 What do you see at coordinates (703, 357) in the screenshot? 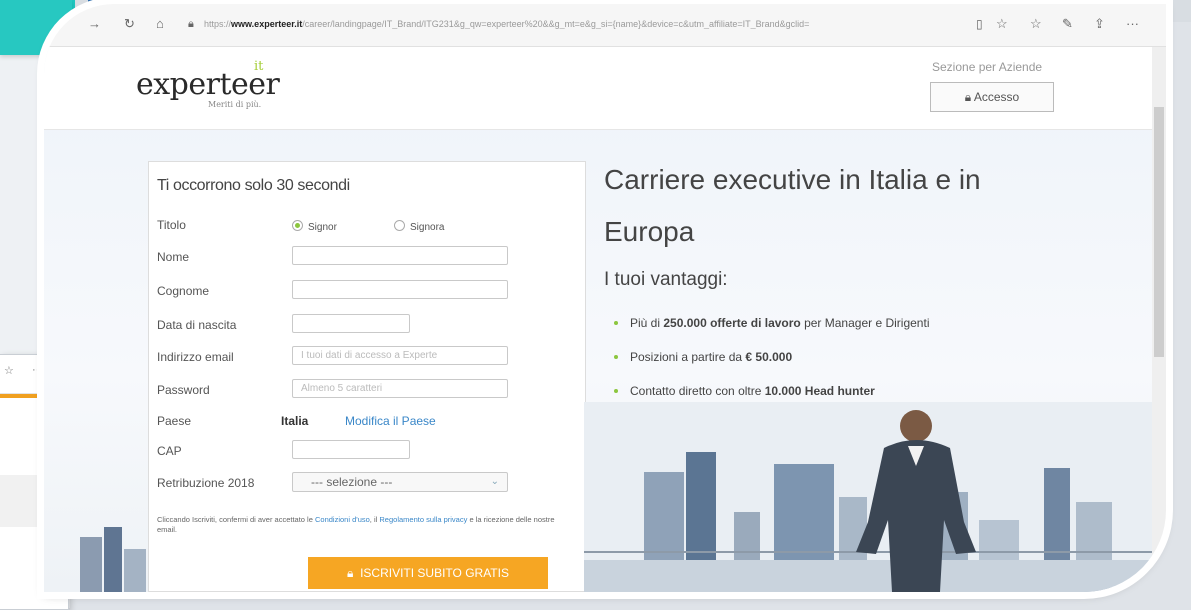
I see `benefit-item: Posizioni a partire da € 50.000` at bounding box center [703, 357].